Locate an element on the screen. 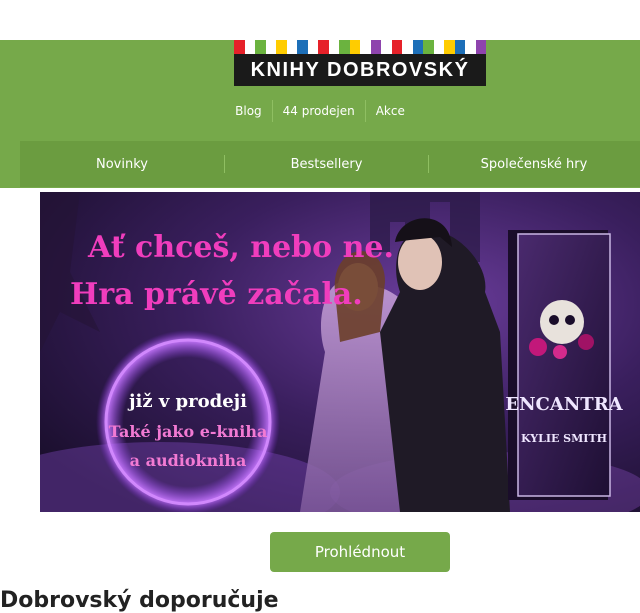 This screenshot has width=640, height=613. top-white-strip is located at coordinates (320, 20).